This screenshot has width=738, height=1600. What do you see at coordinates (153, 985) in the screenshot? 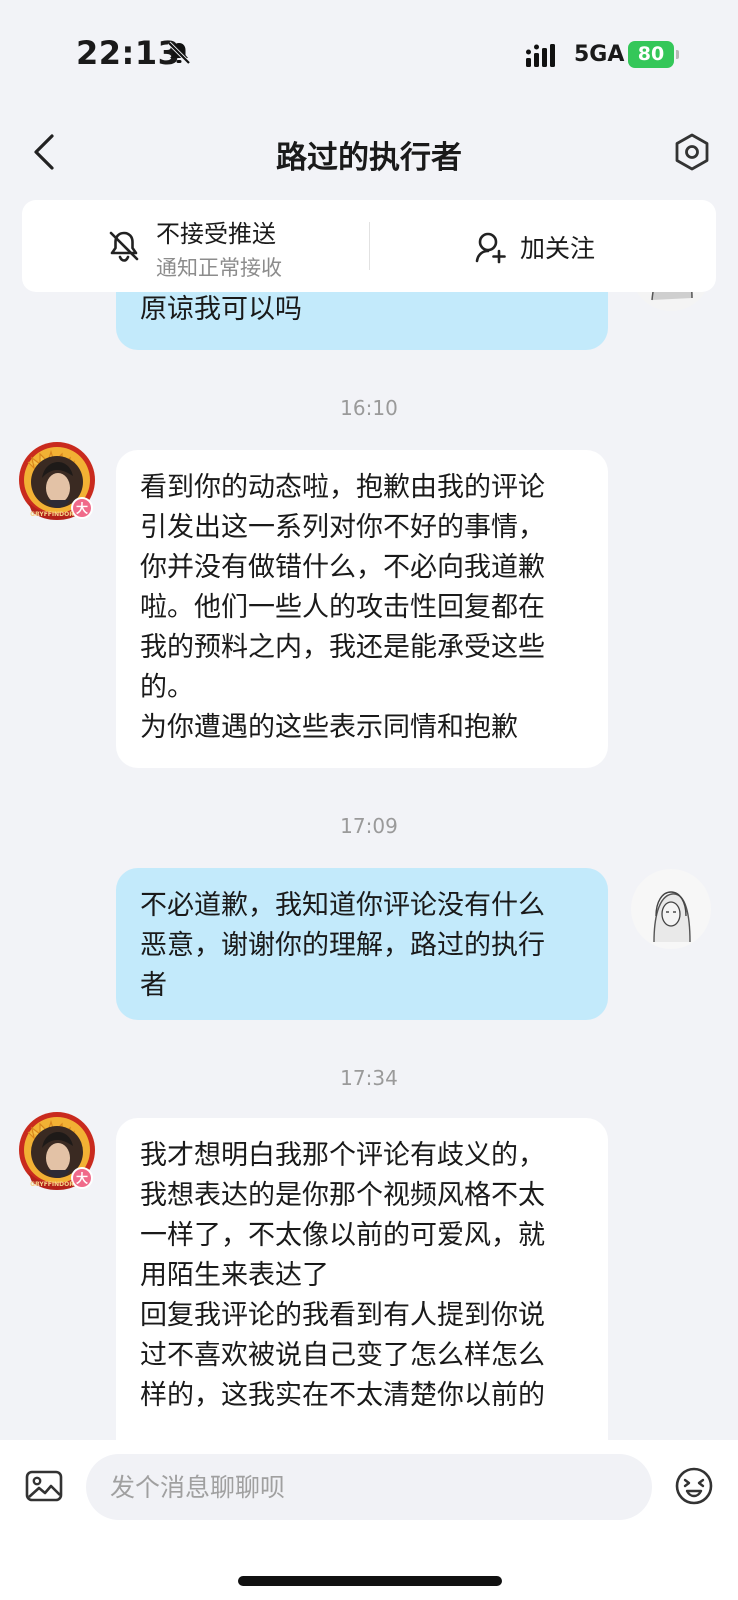
I see `message-line: 者` at bounding box center [153, 985].